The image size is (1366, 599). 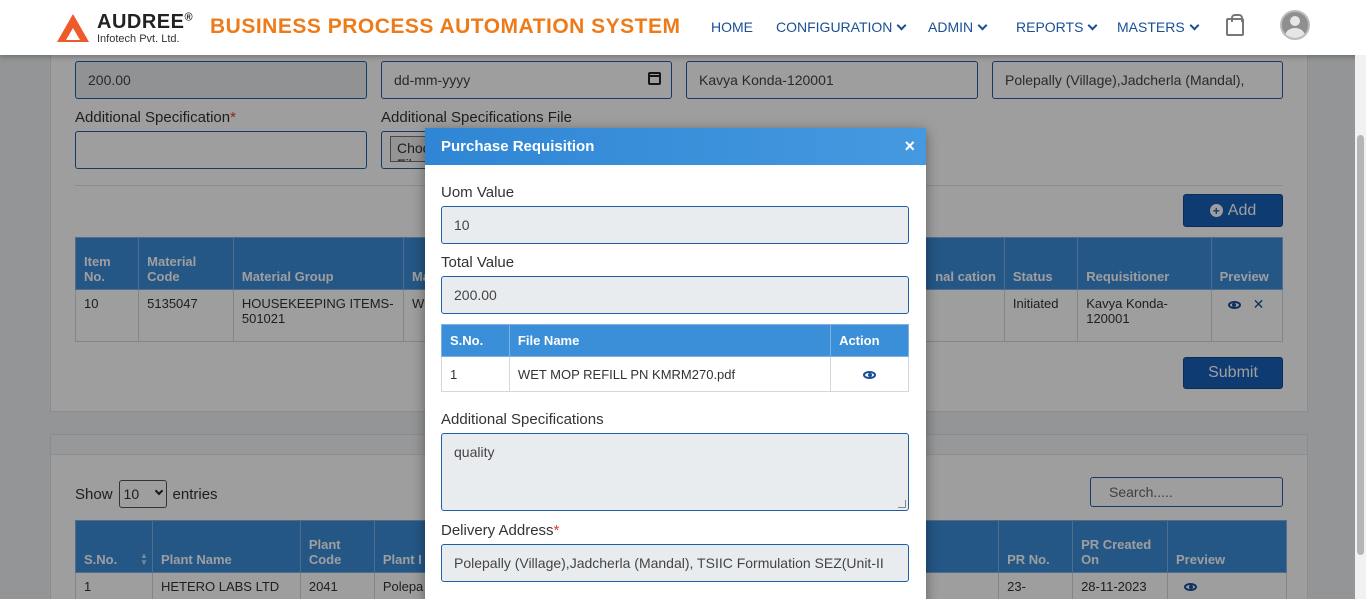 What do you see at coordinates (902, 504) in the screenshot?
I see `resize-handle-icon` at bounding box center [902, 504].